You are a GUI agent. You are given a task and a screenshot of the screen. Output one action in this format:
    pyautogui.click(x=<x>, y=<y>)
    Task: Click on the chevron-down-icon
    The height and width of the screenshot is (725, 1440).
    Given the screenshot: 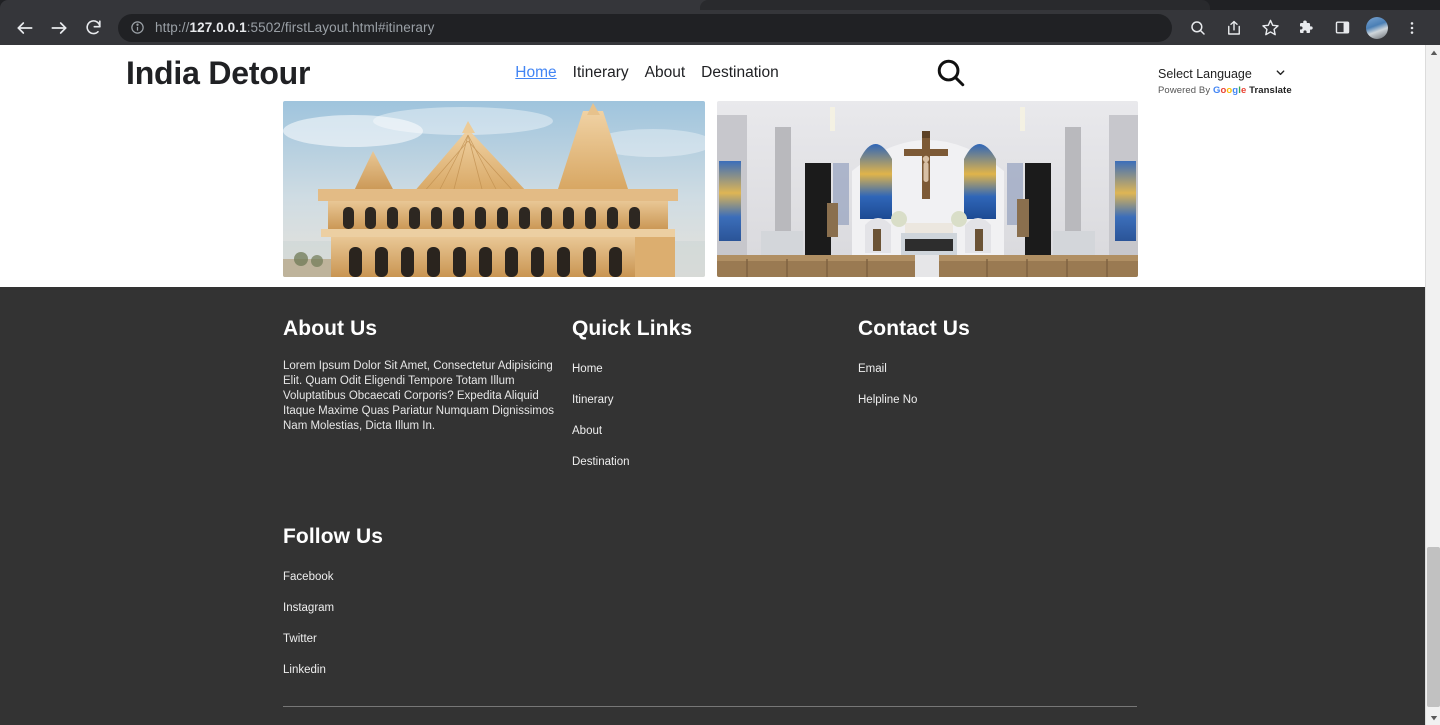 What is the action you would take?
    pyautogui.click(x=1280, y=74)
    